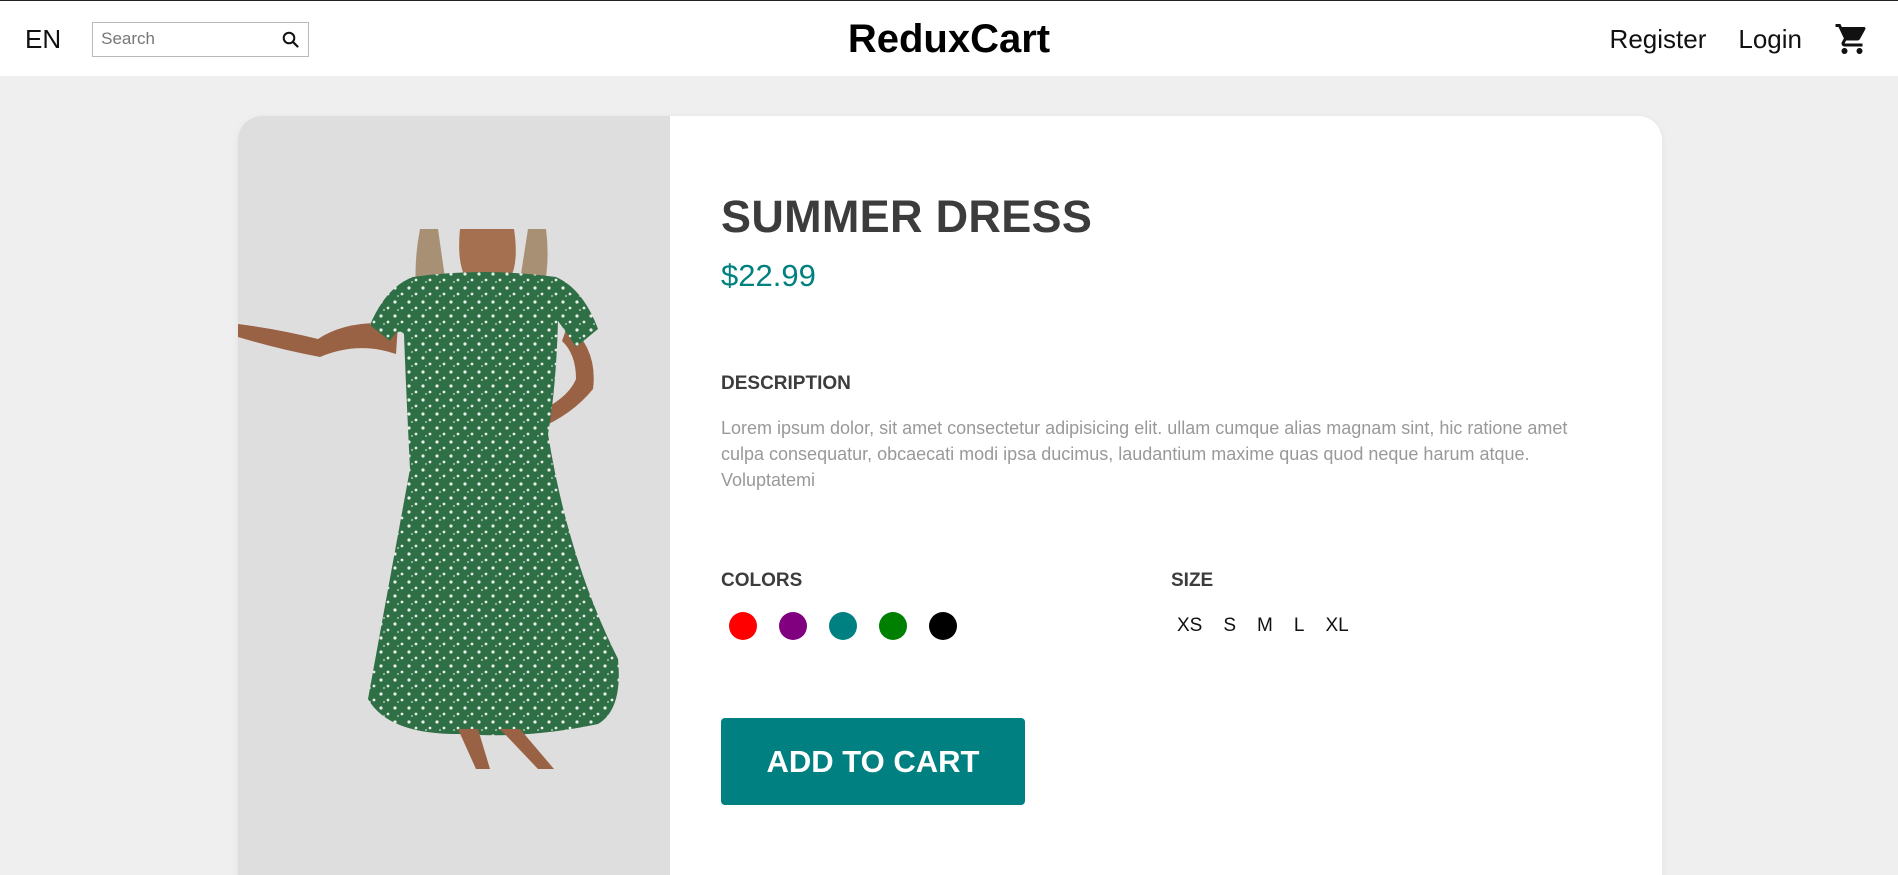 This screenshot has height=875, width=1898. I want to click on logo-text: ReduxCart, so click(949, 39).